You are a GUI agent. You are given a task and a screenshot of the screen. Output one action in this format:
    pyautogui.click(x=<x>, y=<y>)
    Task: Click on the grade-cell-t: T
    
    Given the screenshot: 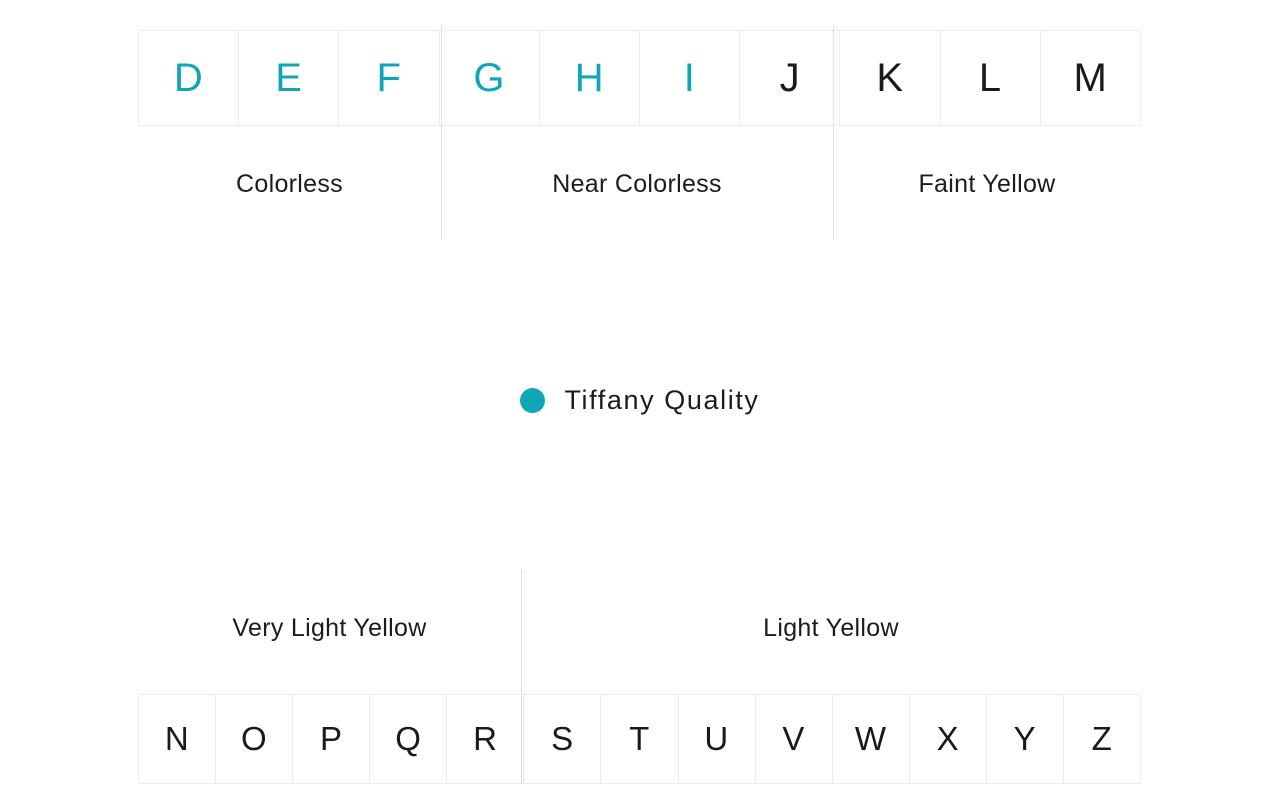 What is the action you would take?
    pyautogui.click(x=640, y=739)
    